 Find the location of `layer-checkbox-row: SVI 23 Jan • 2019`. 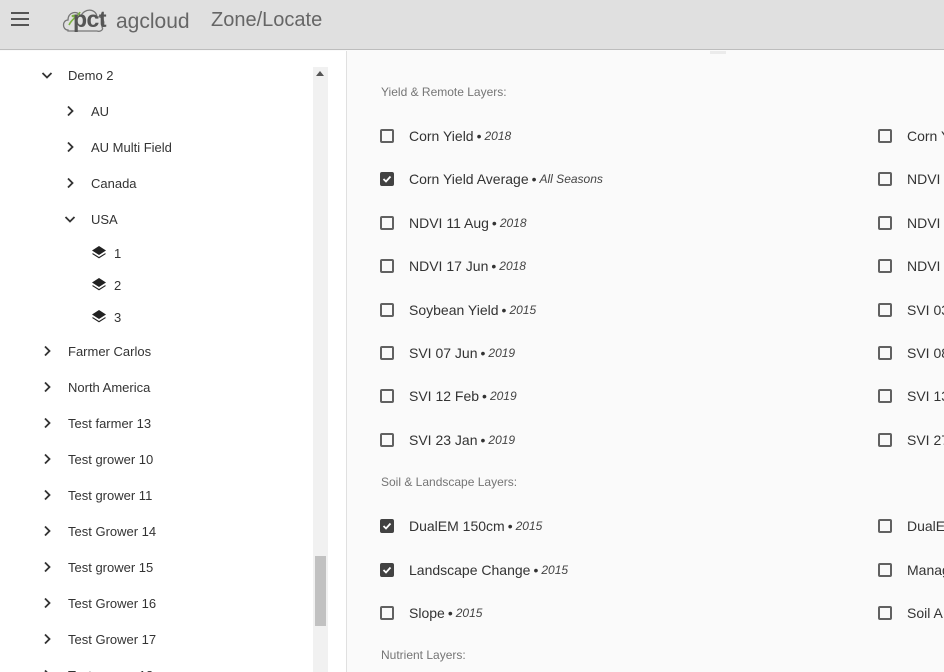

layer-checkbox-row: SVI 23 Jan • 2019 is located at coordinates (447, 440).